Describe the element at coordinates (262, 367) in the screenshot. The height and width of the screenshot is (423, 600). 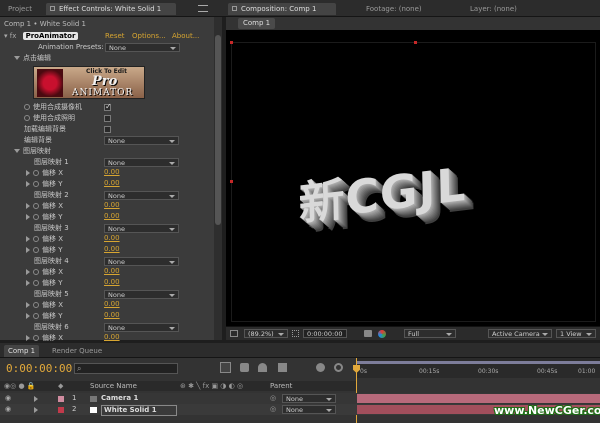
I see `shy-icon` at that location.